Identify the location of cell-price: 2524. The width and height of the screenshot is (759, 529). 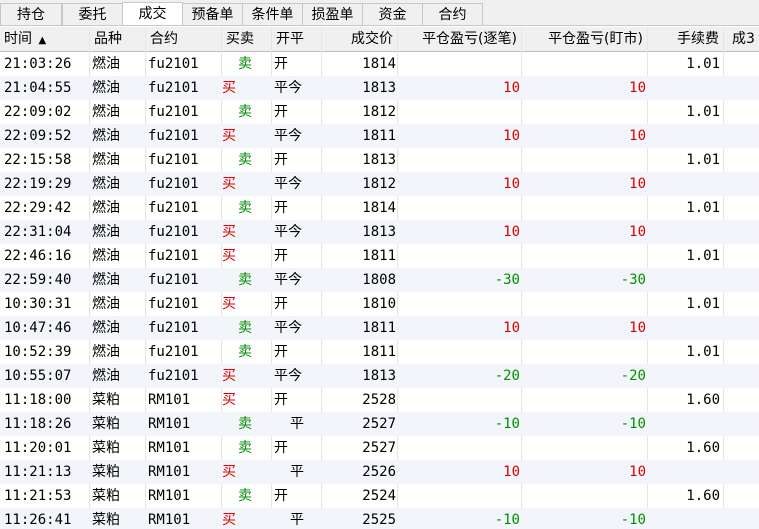
(379, 496).